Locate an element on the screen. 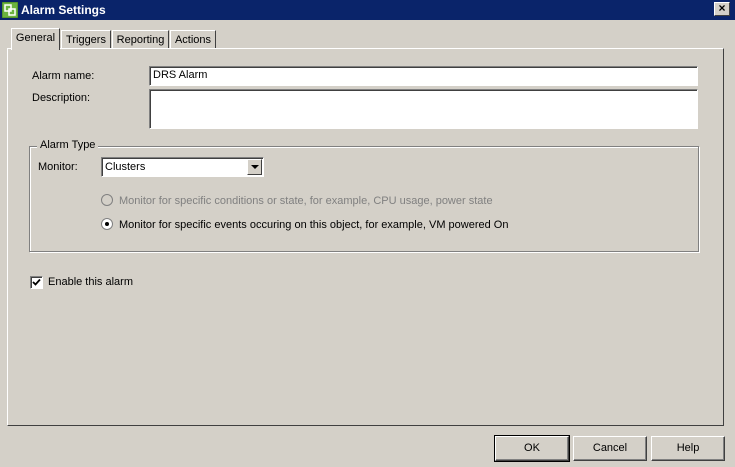  tab-actions: Actions is located at coordinates (193, 39).